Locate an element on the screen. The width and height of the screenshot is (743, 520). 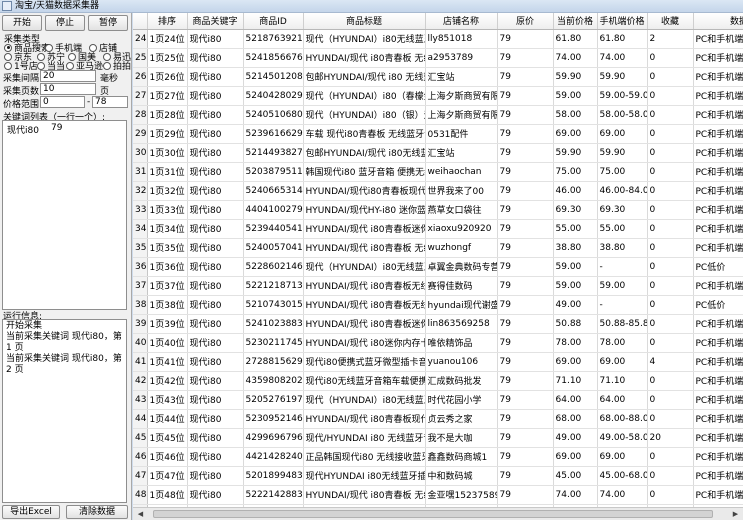
cell-mobile-price: 59.00 is located at coordinates (622, 286).